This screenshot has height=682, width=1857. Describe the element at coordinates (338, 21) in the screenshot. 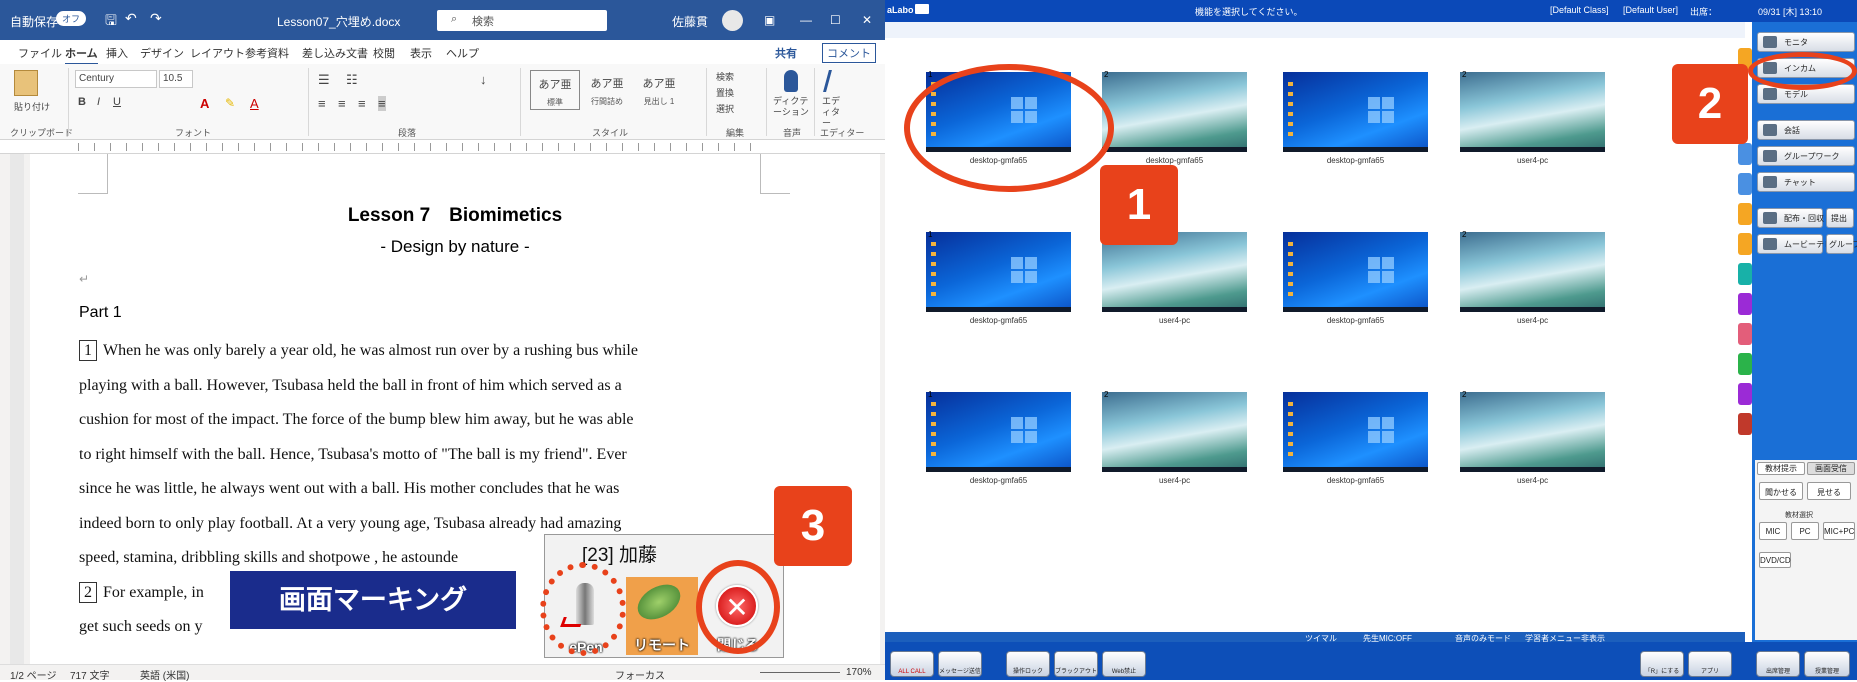

I see `document-filename: Lesson07_穴埋め.docx` at that location.